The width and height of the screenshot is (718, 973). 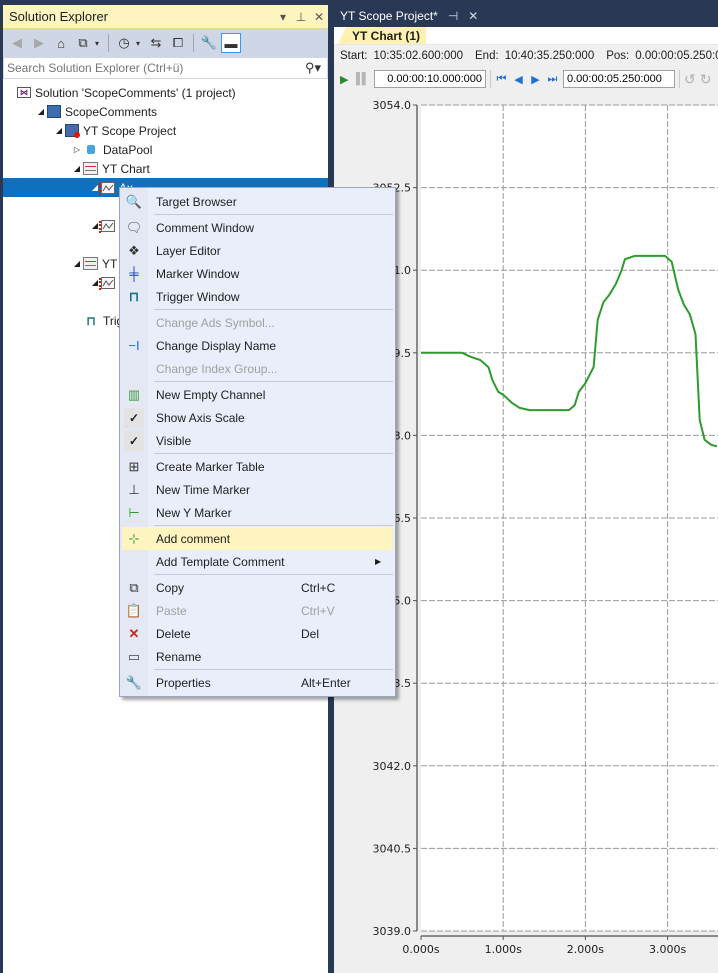 What do you see at coordinates (165, 168) in the screenshot?
I see `tree-node: ◢ YT Chart` at bounding box center [165, 168].